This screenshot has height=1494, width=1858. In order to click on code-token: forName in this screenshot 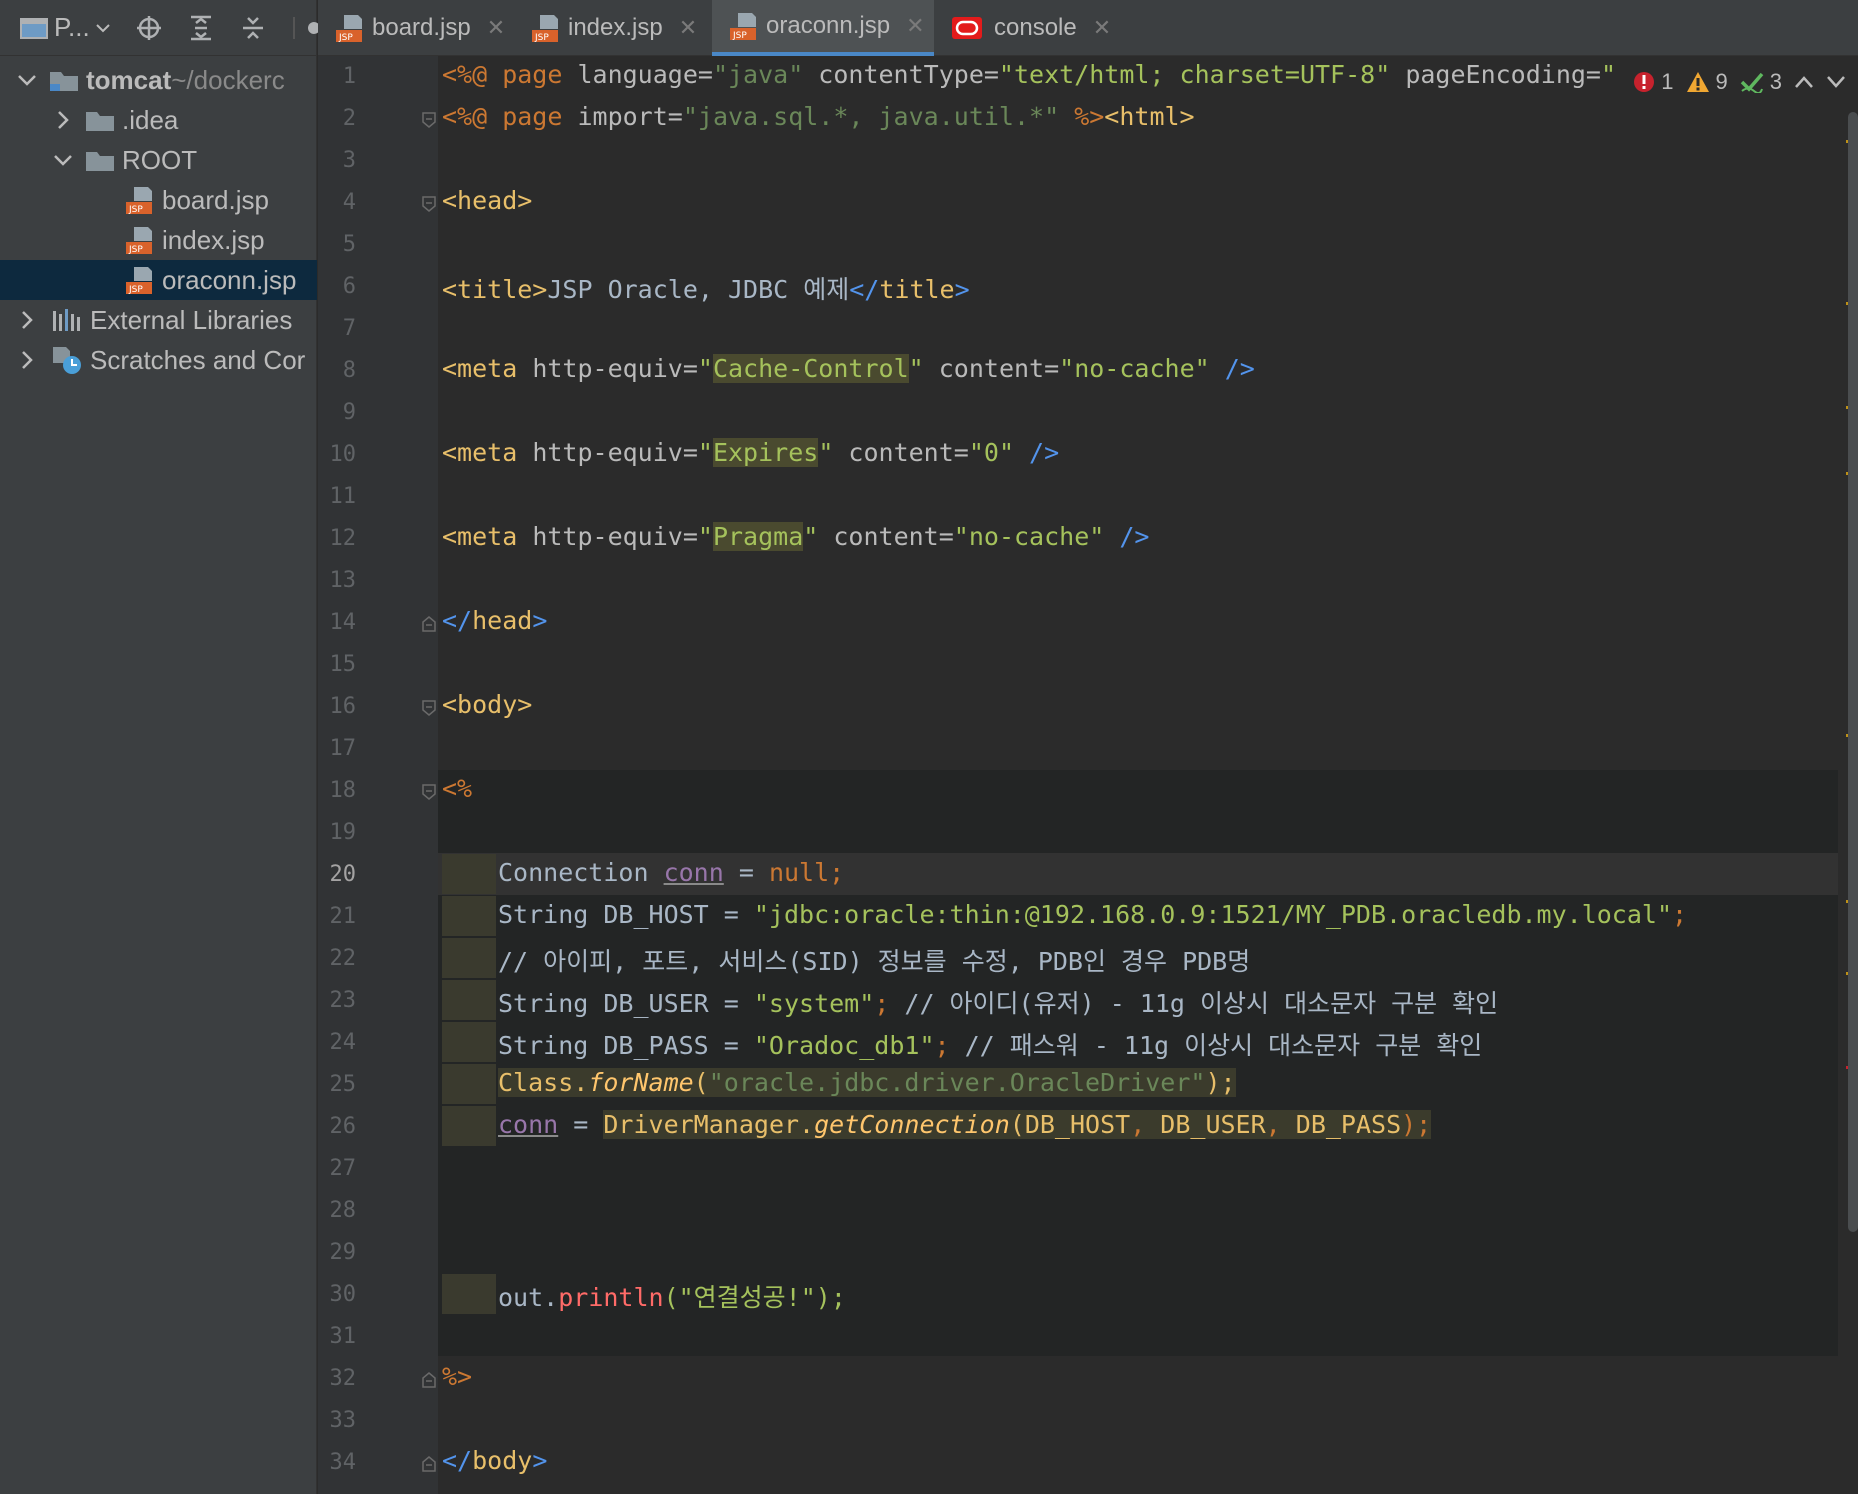, I will do `click(641, 1082)`.